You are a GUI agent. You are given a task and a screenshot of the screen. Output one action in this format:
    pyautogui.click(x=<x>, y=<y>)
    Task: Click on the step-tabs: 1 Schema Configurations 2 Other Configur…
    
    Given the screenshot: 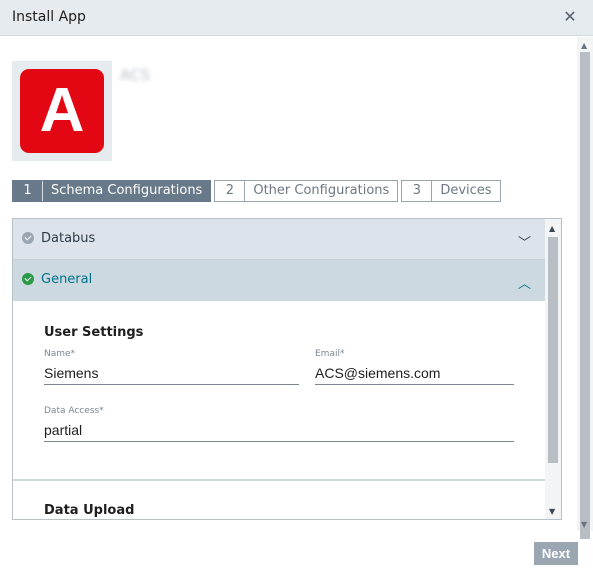 What is the action you would take?
    pyautogui.click(x=256, y=191)
    